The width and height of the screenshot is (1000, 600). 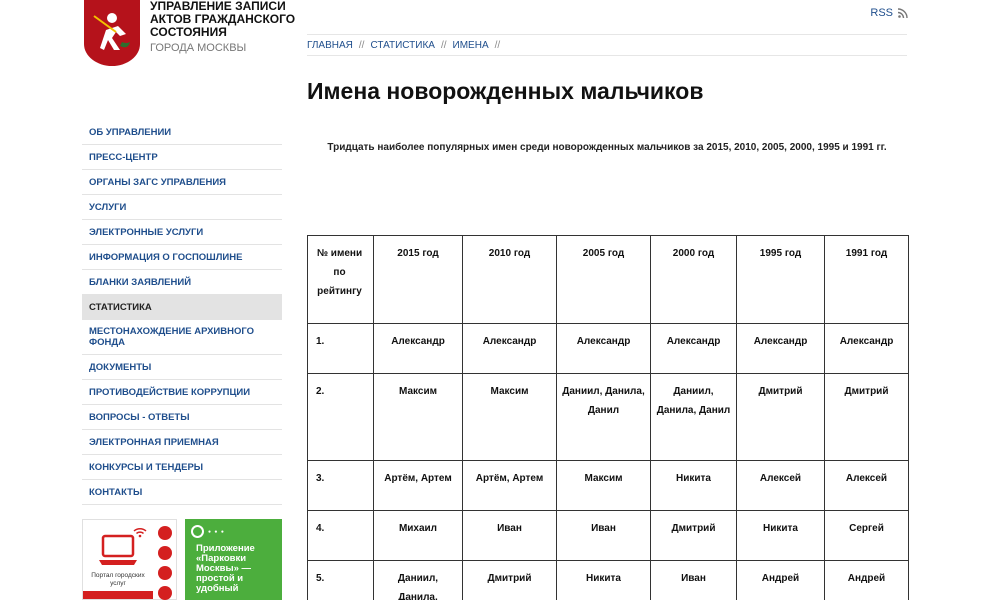 What do you see at coordinates (607, 45) in the screenshot?
I see `breadcrumb: Главная // Статистика // Имена //` at bounding box center [607, 45].